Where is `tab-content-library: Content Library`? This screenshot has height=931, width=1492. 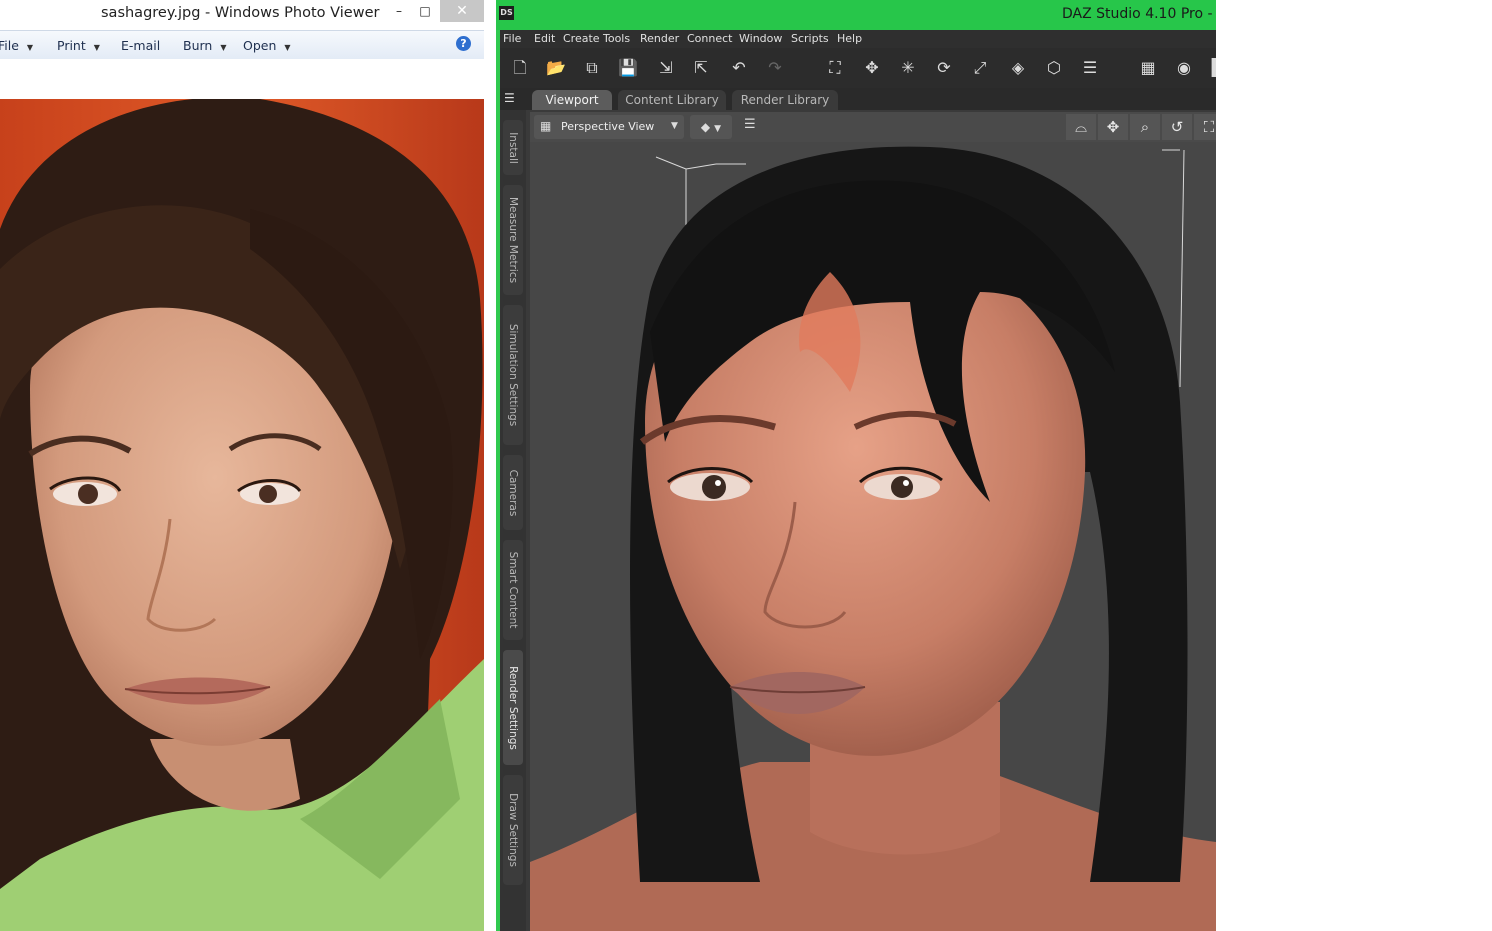
tab-content-library: Content Library is located at coordinates (672, 100).